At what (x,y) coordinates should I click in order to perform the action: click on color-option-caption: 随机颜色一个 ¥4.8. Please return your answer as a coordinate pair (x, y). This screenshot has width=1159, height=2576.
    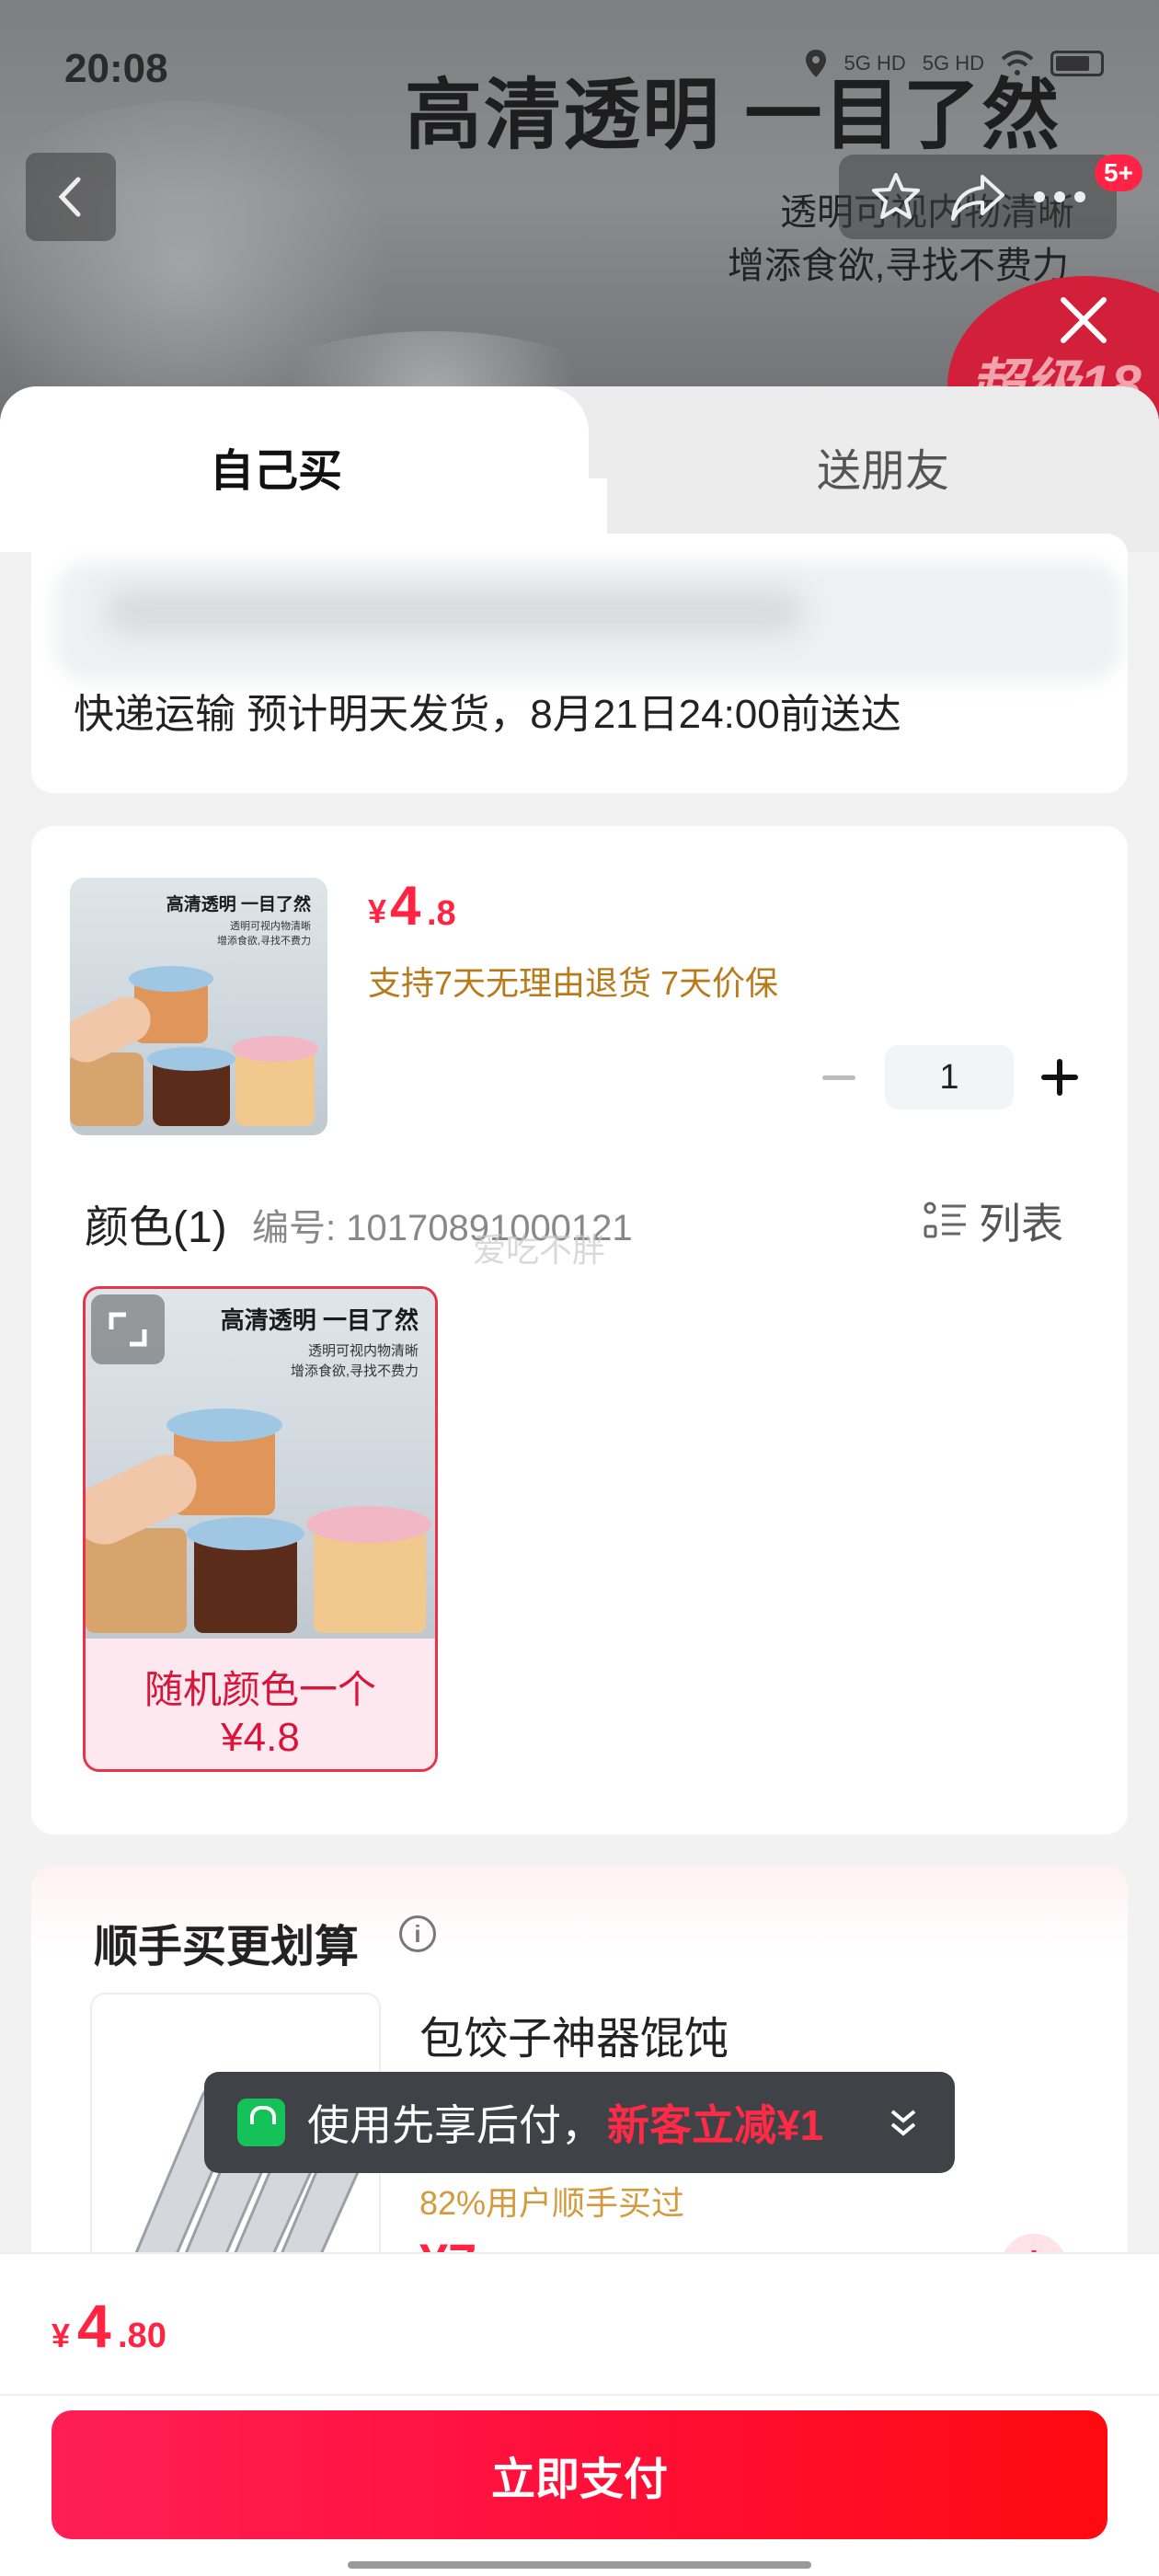
    Looking at the image, I should click on (260, 1704).